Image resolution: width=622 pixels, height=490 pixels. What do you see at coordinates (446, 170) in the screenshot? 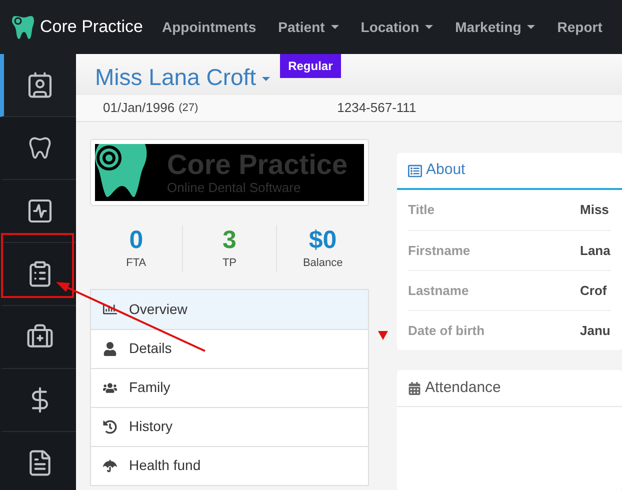
I see `panel-title: About` at bounding box center [446, 170].